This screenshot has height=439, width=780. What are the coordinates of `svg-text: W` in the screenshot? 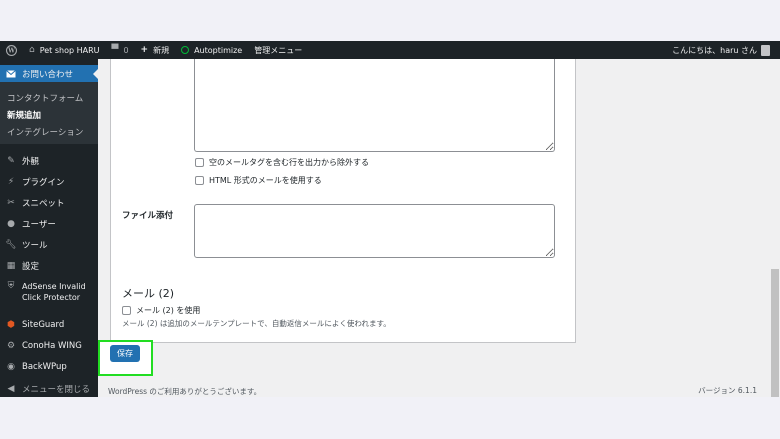 It's located at (11, 50).